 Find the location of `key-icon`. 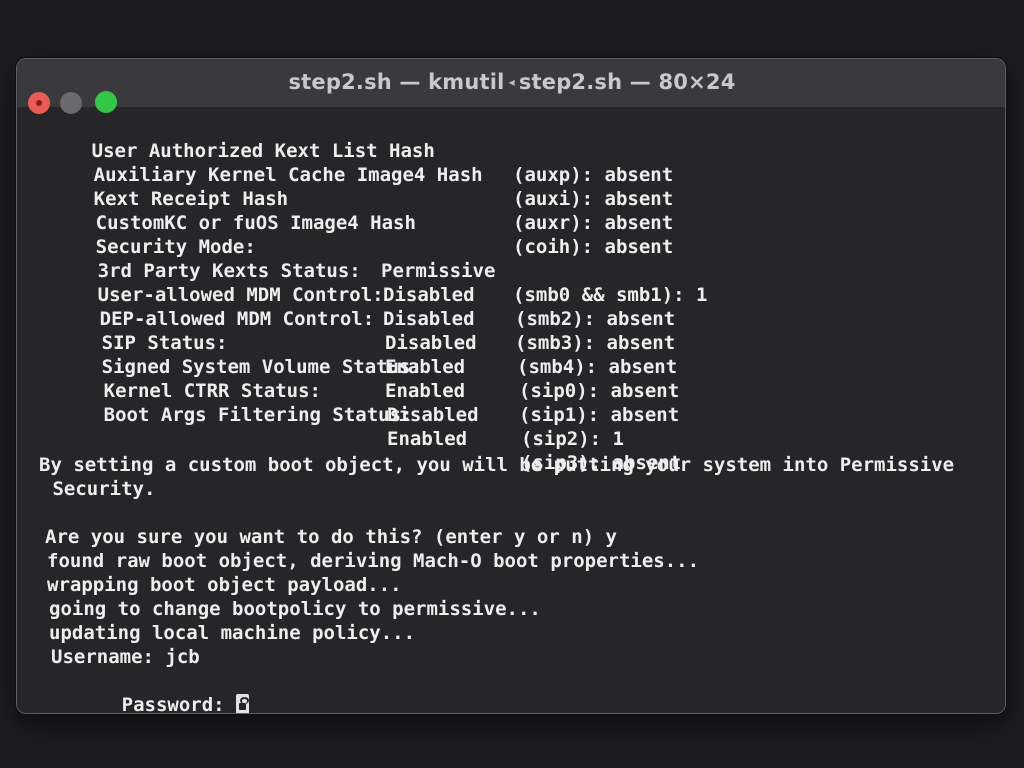

key-icon is located at coordinates (243, 703).